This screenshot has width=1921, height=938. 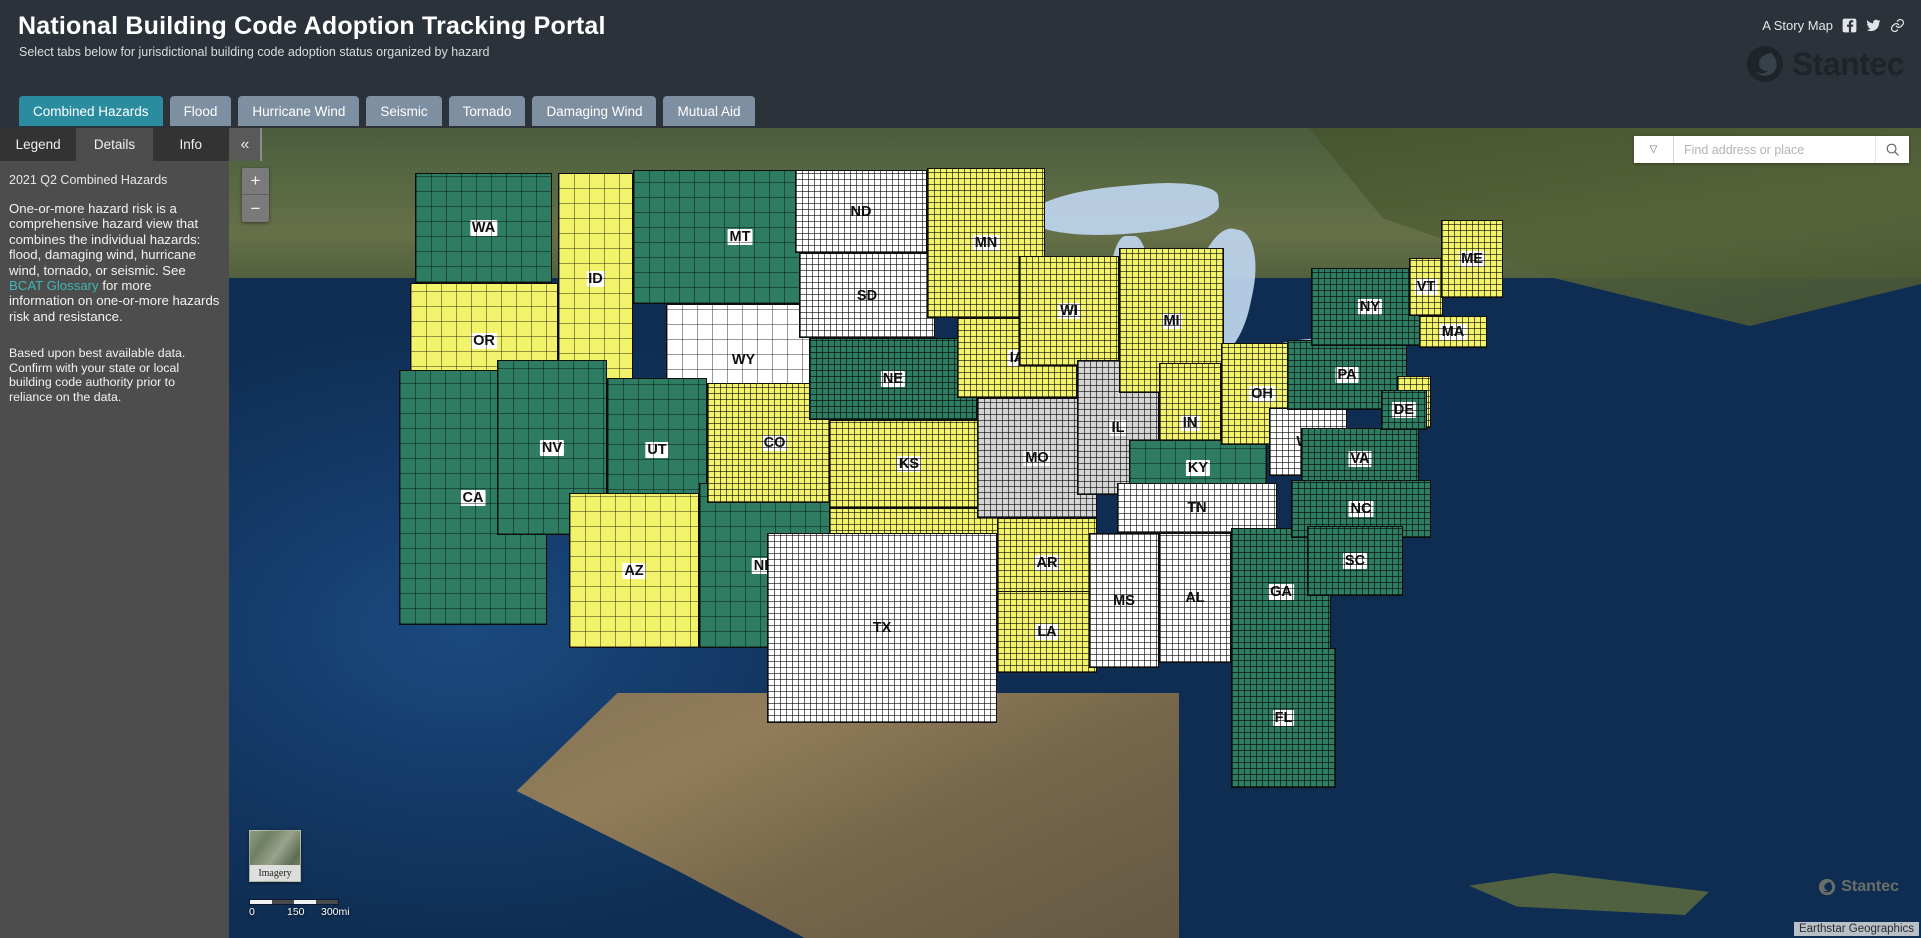 I want to click on state-label-vt: VT, so click(x=1426, y=287).